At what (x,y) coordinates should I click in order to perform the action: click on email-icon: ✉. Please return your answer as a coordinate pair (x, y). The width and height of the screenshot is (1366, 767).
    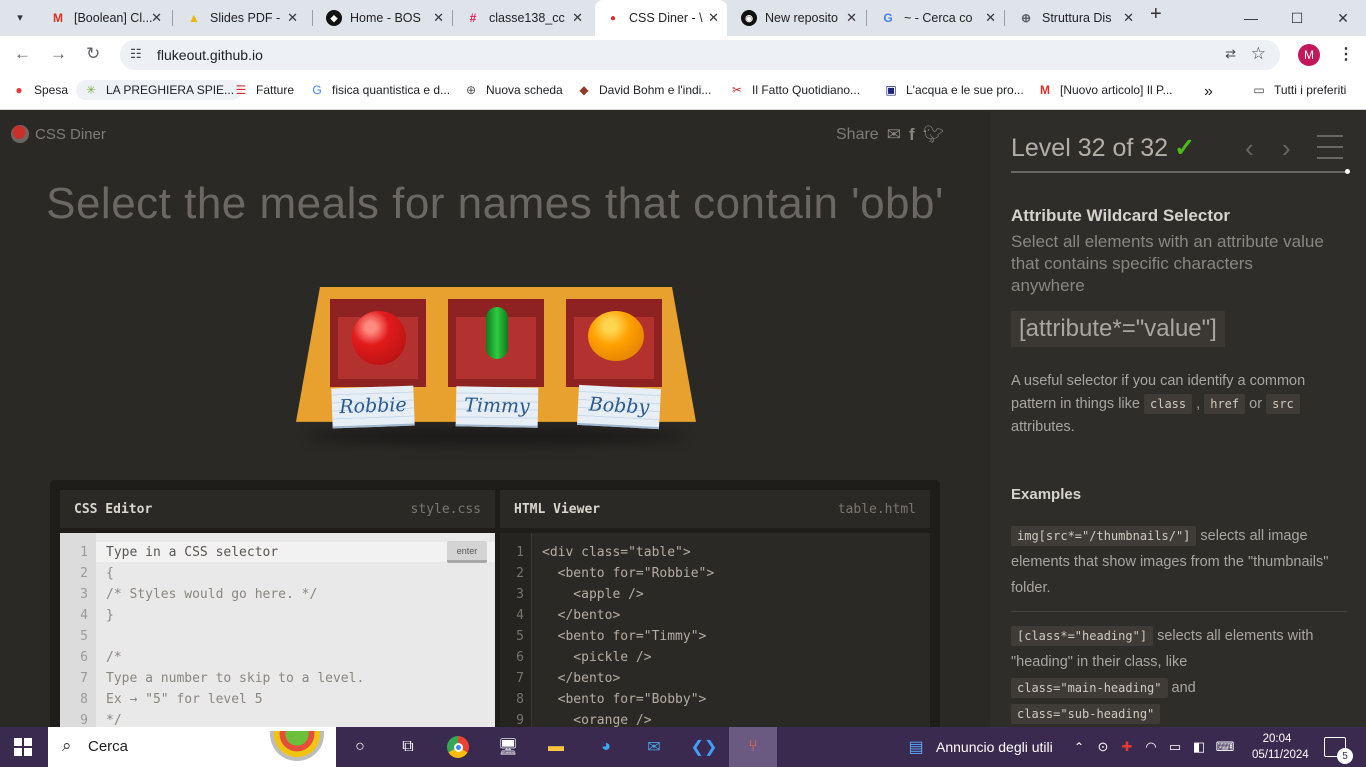
    Looking at the image, I should click on (894, 135).